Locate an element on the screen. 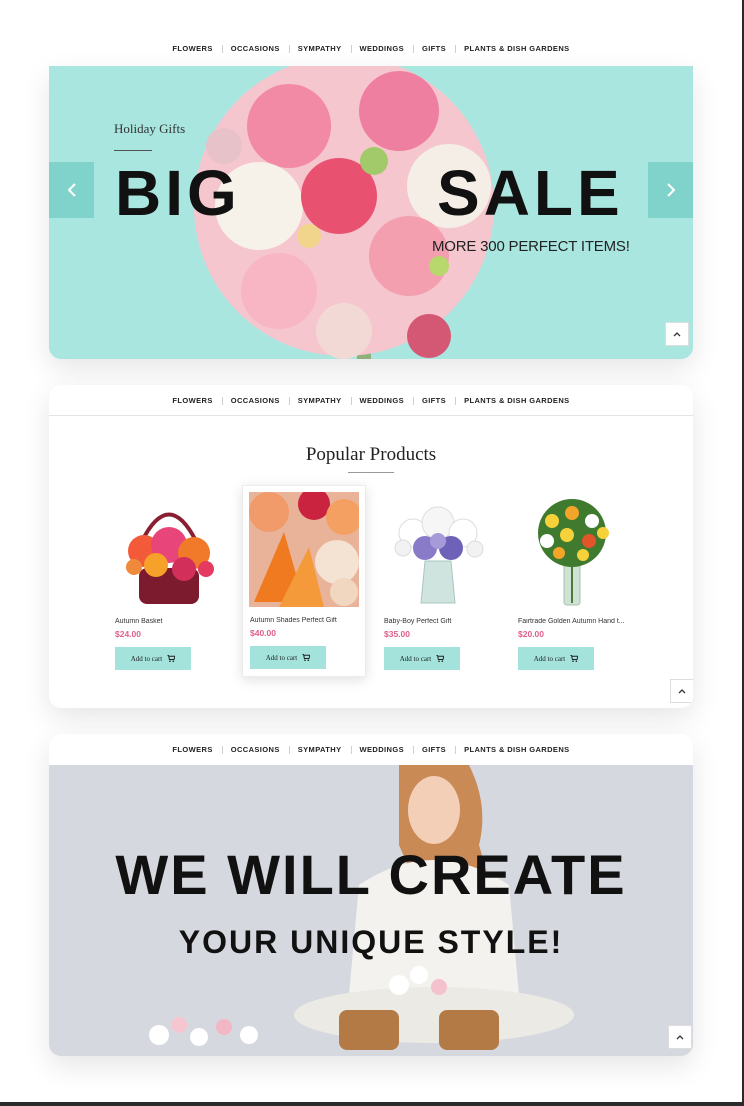 This screenshot has width=744, height=1106. chevron-right-icon is located at coordinates (670, 190).